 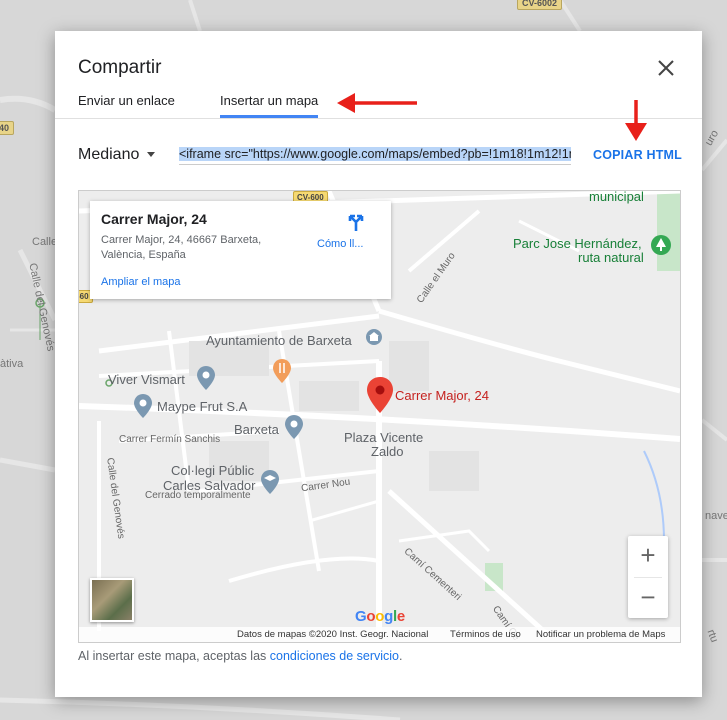 What do you see at coordinates (380, 616) in the screenshot?
I see `google-logo: Google` at bounding box center [380, 616].